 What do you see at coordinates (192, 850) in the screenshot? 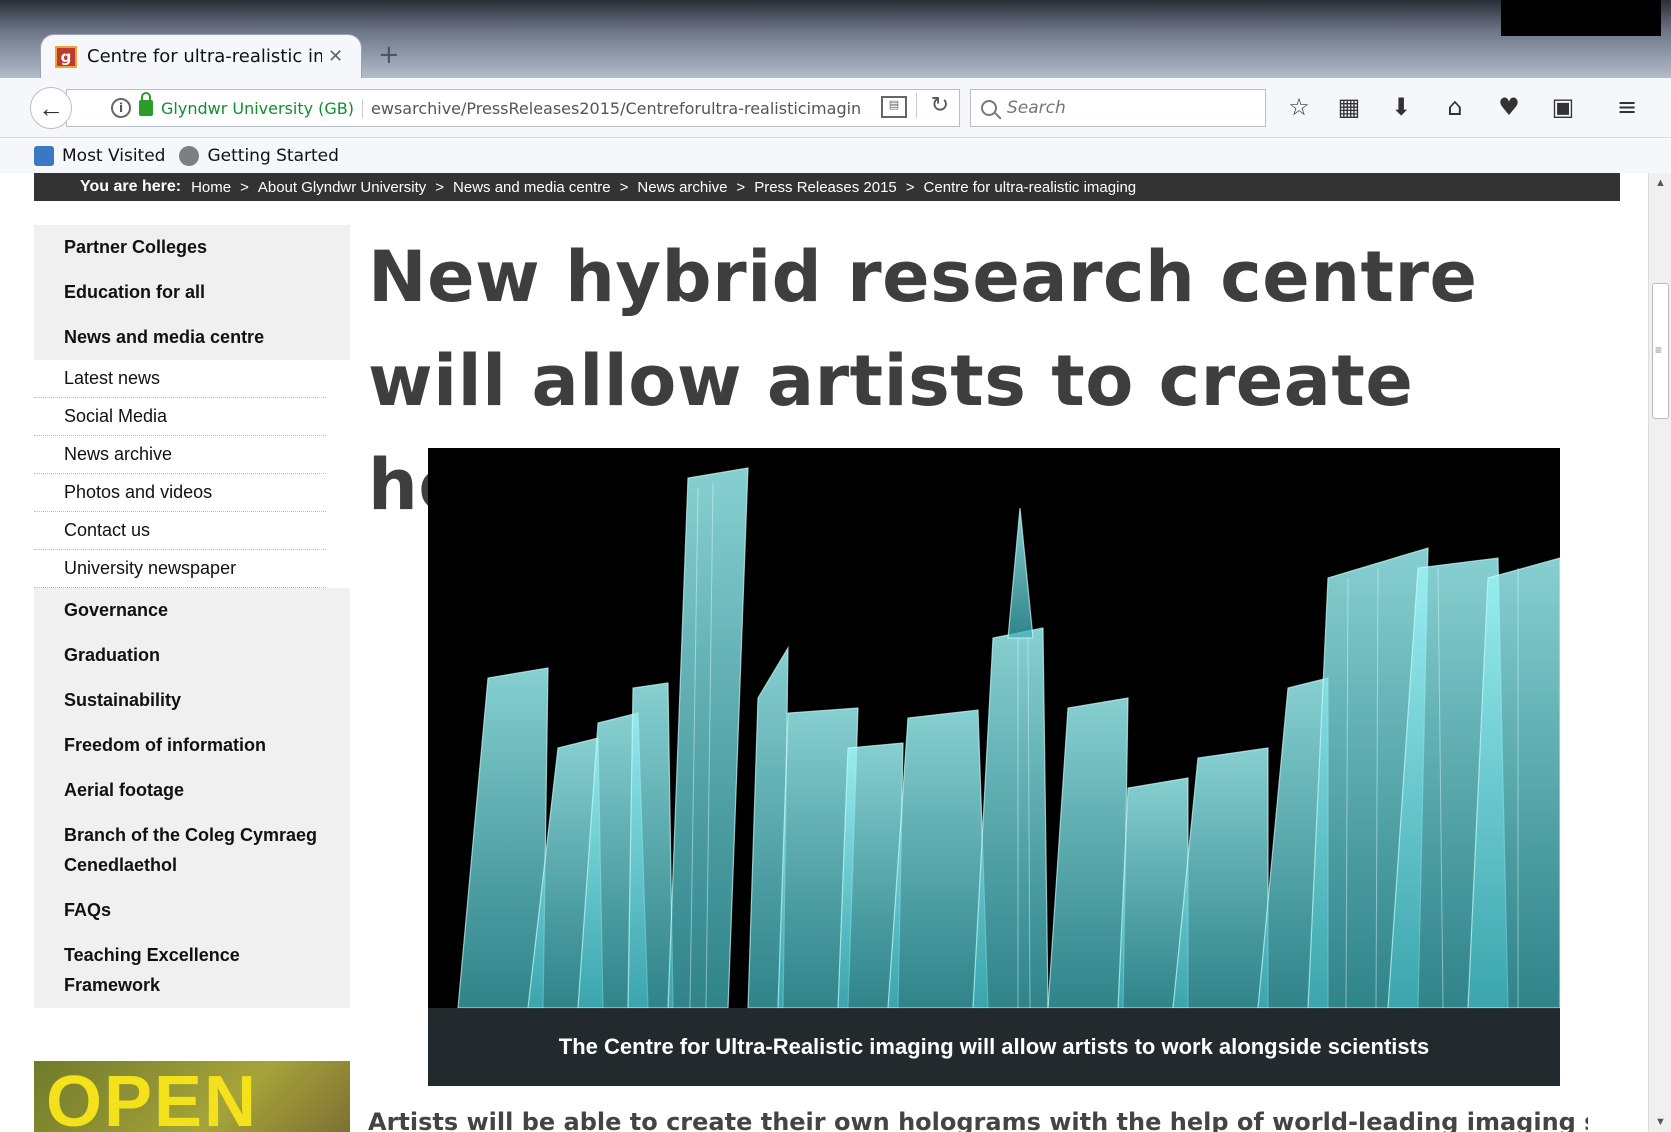
I see `sidebar-item-coleg-cymraeg: Branch of the Coleg Cymraeg Cenedlaethol` at bounding box center [192, 850].